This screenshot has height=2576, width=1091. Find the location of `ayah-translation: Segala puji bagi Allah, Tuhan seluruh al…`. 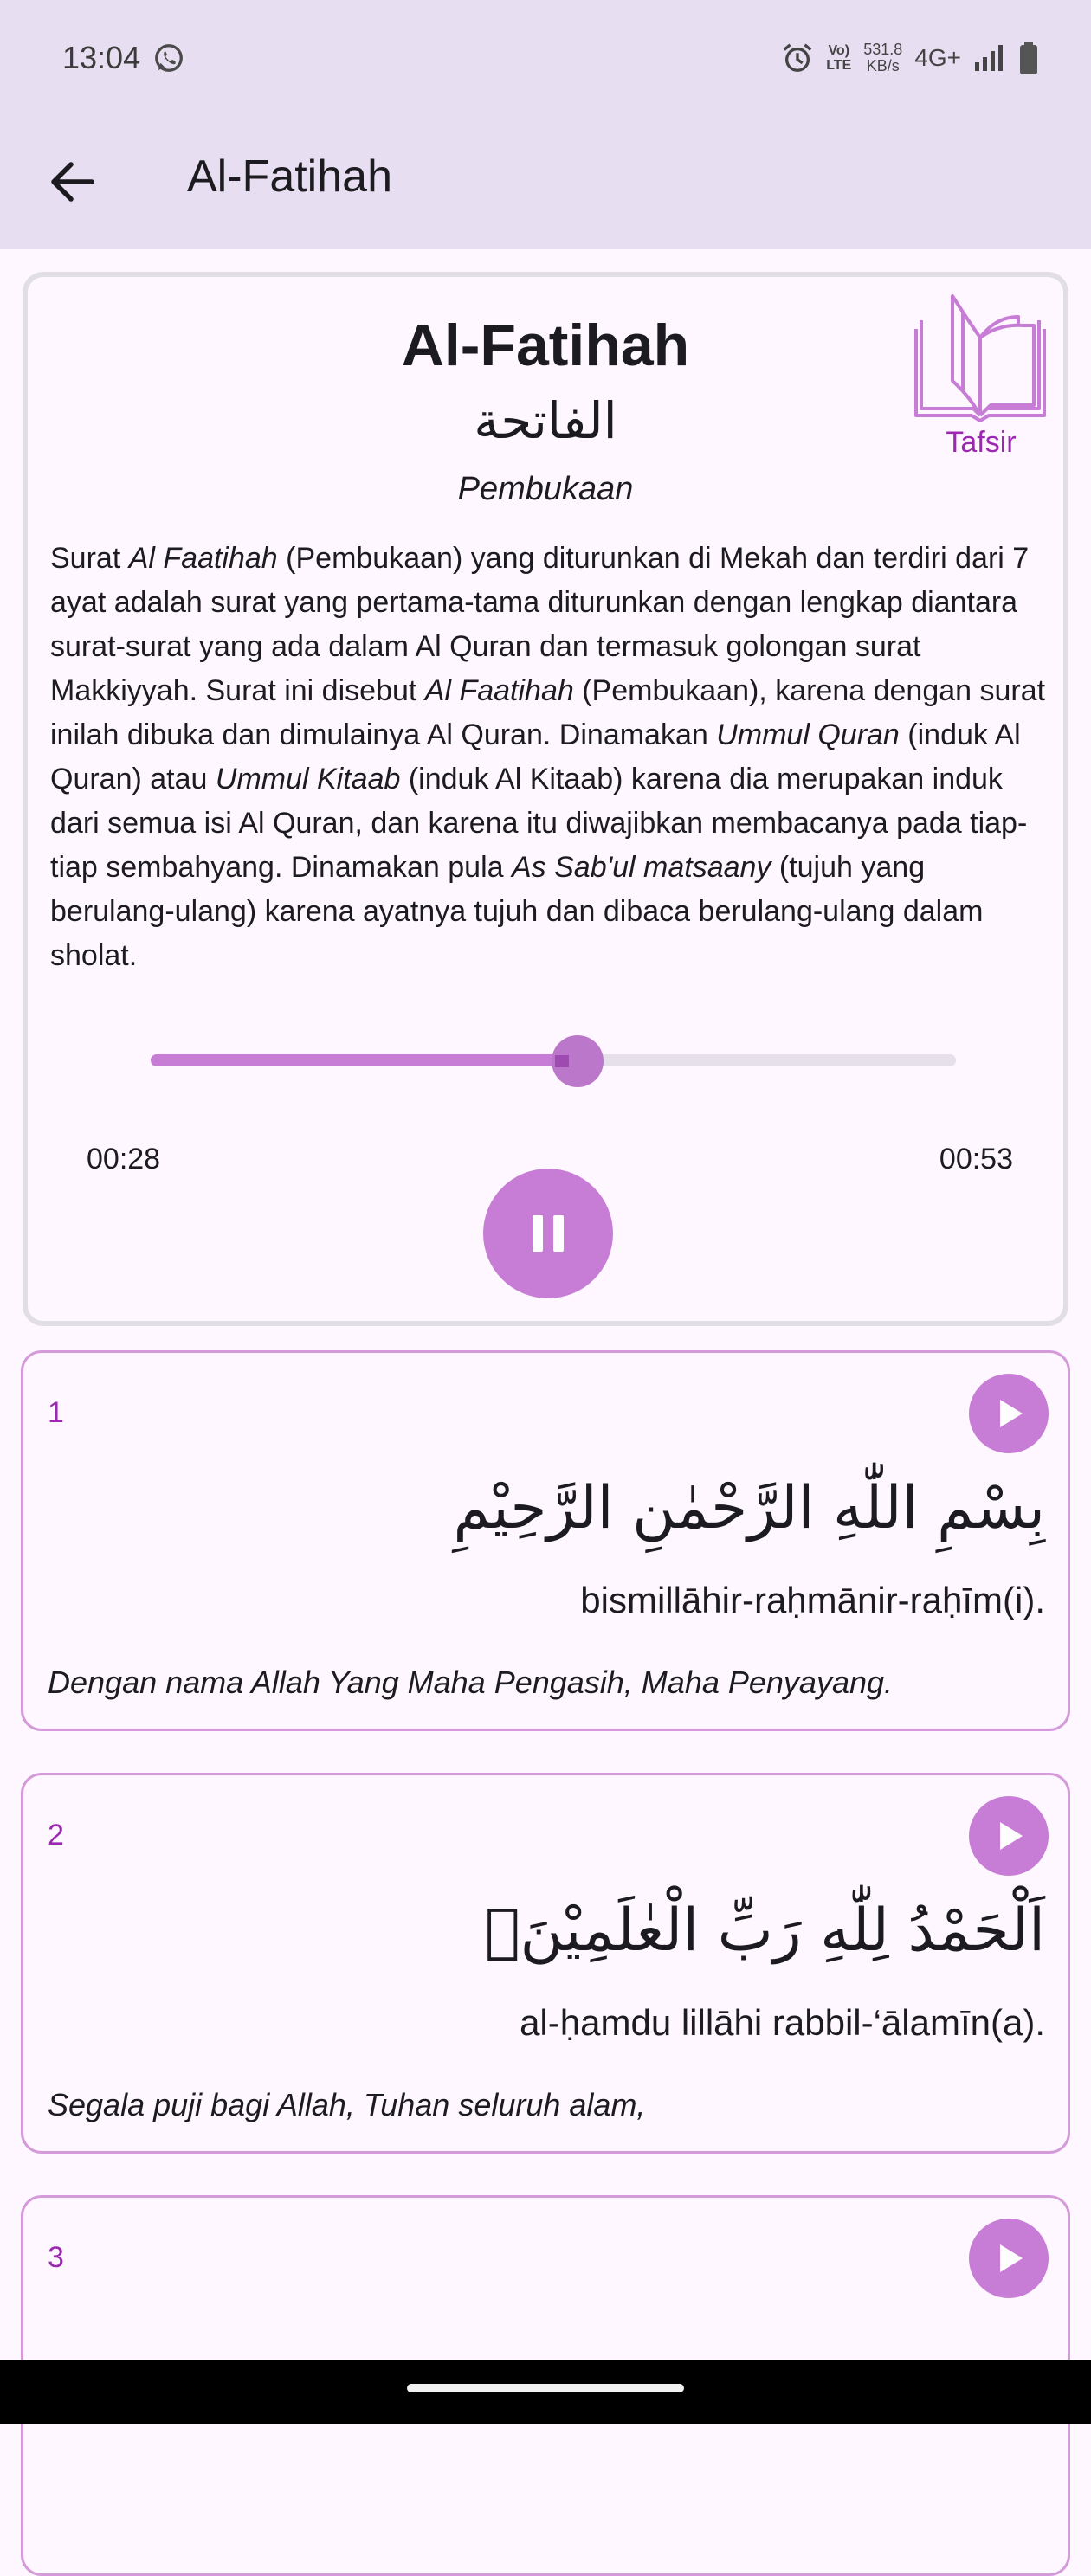

ayah-translation: Segala puji bagi Allah, Tuhan seluruh al… is located at coordinates (347, 2104).